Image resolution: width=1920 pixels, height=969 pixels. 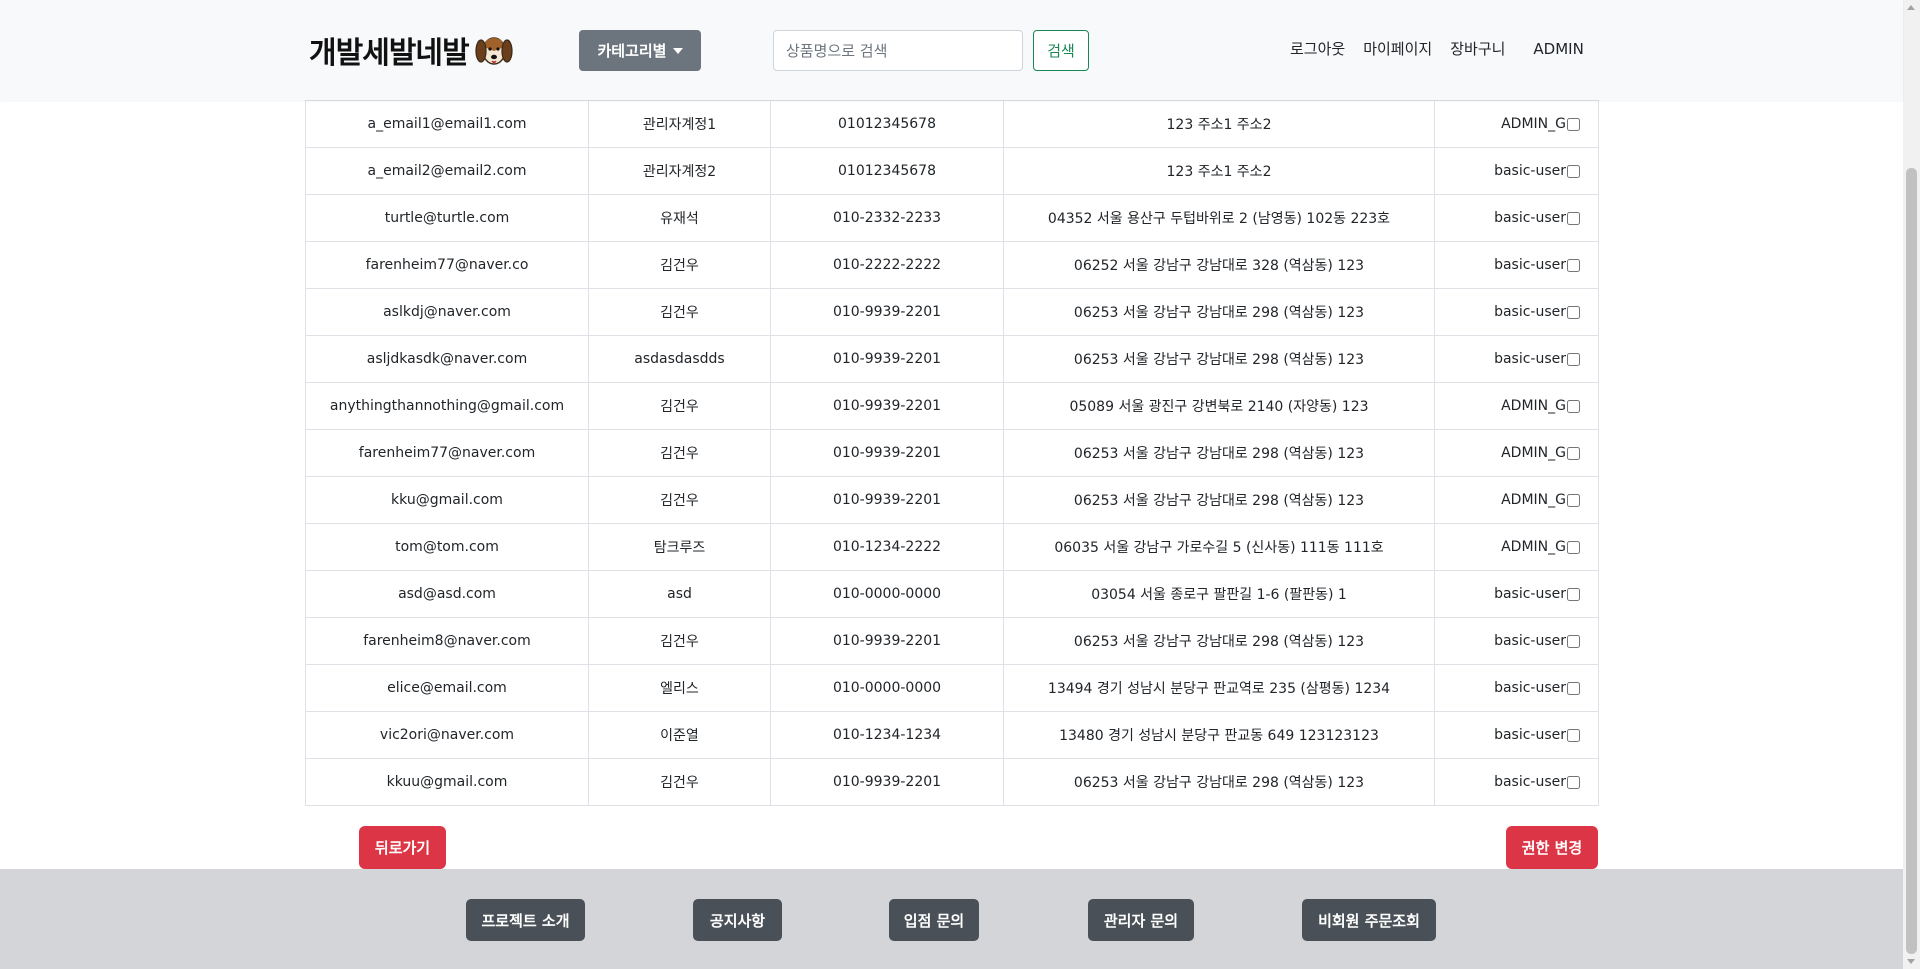 I want to click on user-address-cell: 06252 서울 강남구 강남대로 328 (역삼동) 123, so click(x=1219, y=265).